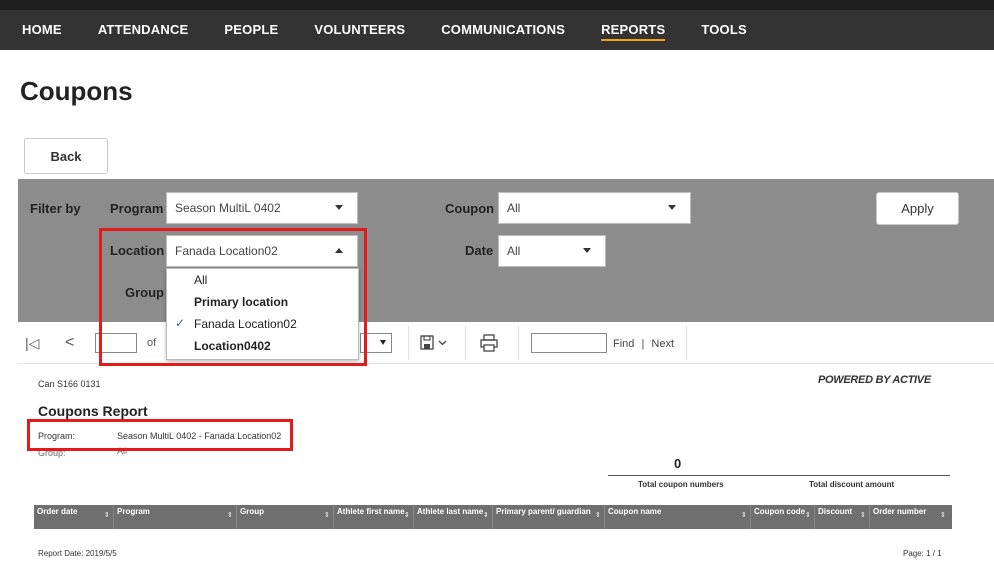 This screenshot has width=994, height=571. Describe the element at coordinates (911, 517) in the screenshot. I see `column-header: Order number ⇕` at that location.